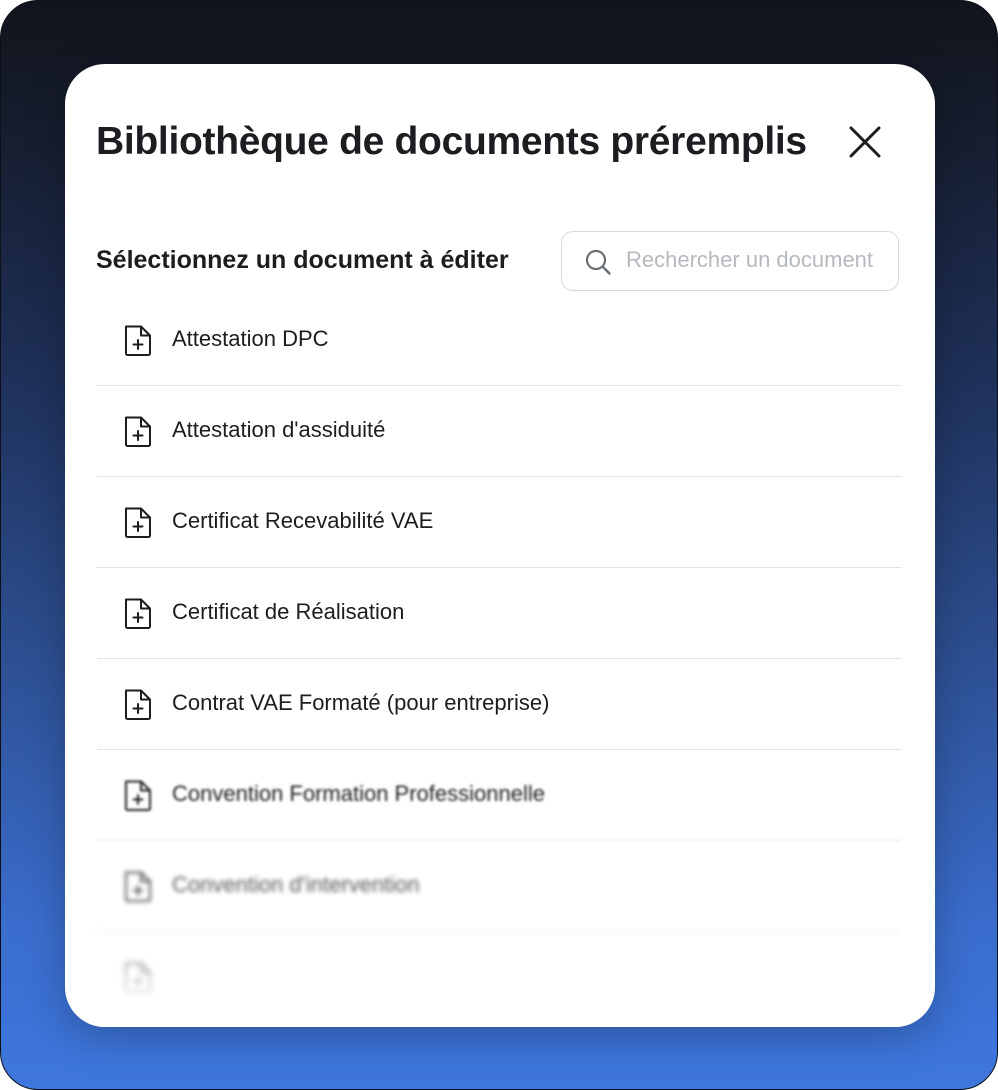  Describe the element at coordinates (451, 141) in the screenshot. I see `modal-title: Bibliothèque de documents préremplis` at that location.